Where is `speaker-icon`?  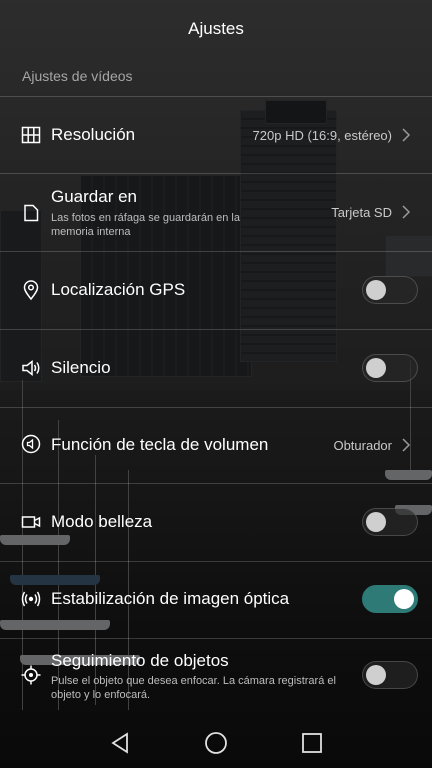 speaker-icon is located at coordinates (31, 368).